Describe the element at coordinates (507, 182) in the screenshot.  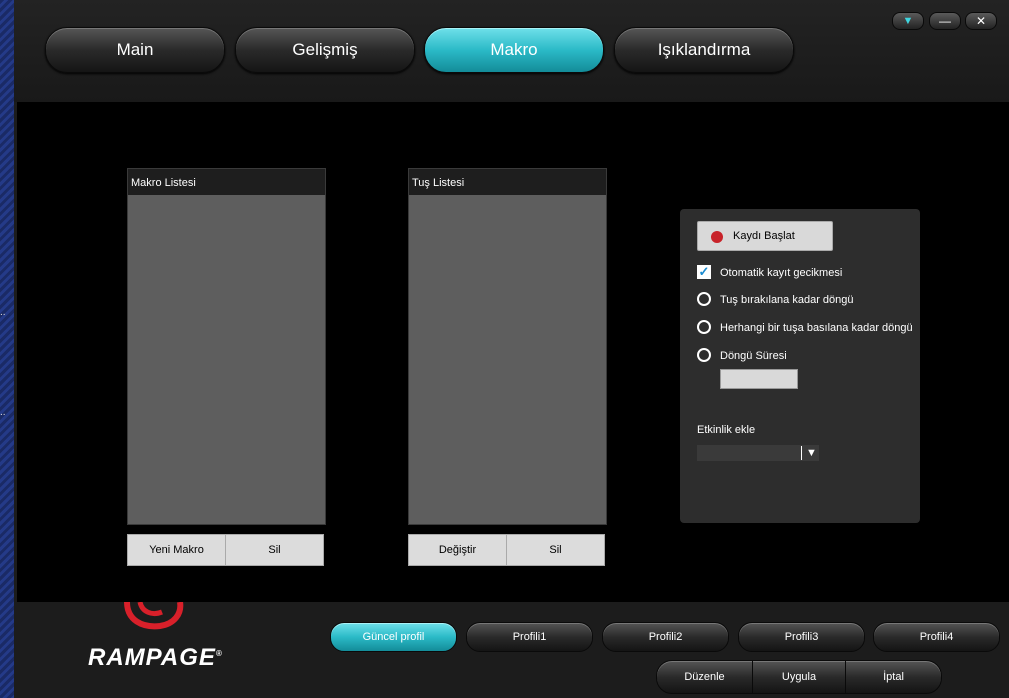
I see `key-list-header: Tuş Listesi` at that location.